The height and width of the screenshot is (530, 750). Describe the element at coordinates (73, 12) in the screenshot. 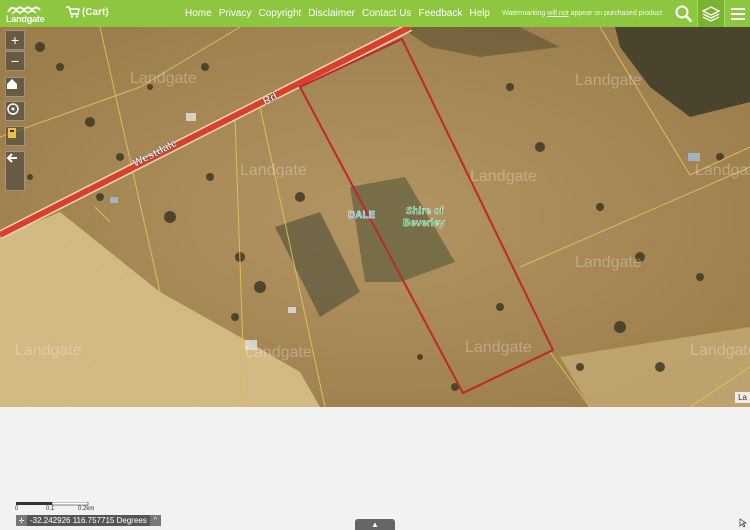

I see `cart-icon` at that location.